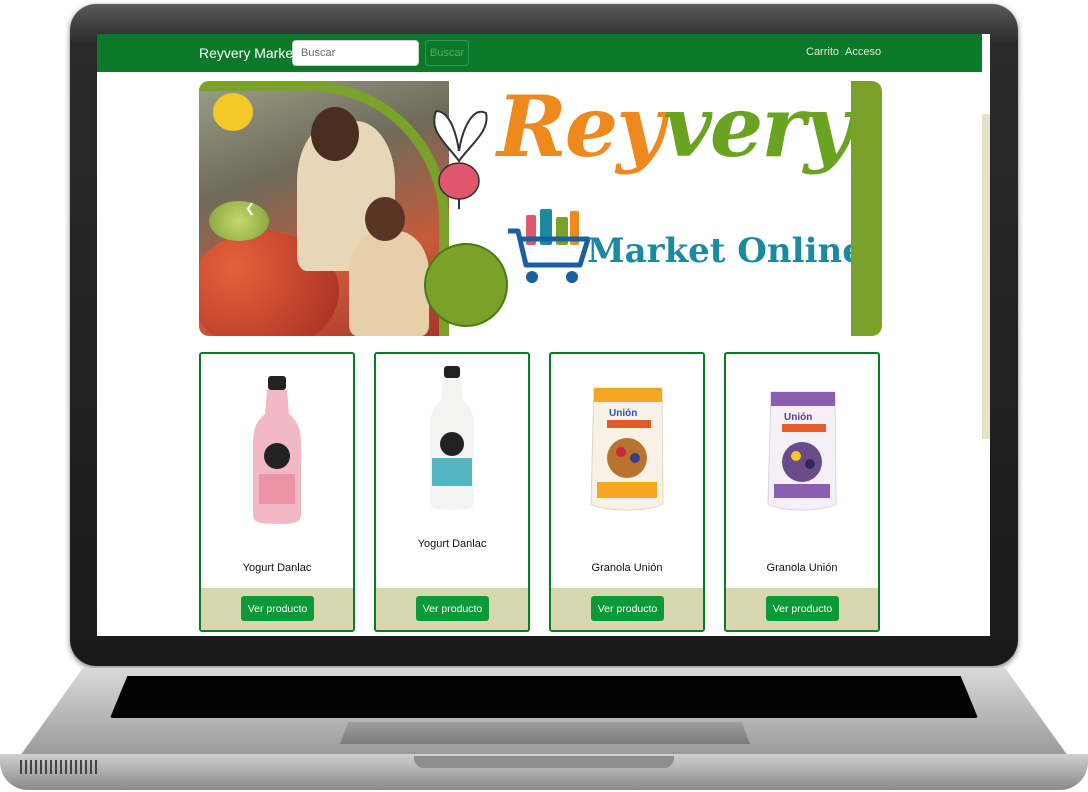  I want to click on green-circle-decoration, so click(466, 285).